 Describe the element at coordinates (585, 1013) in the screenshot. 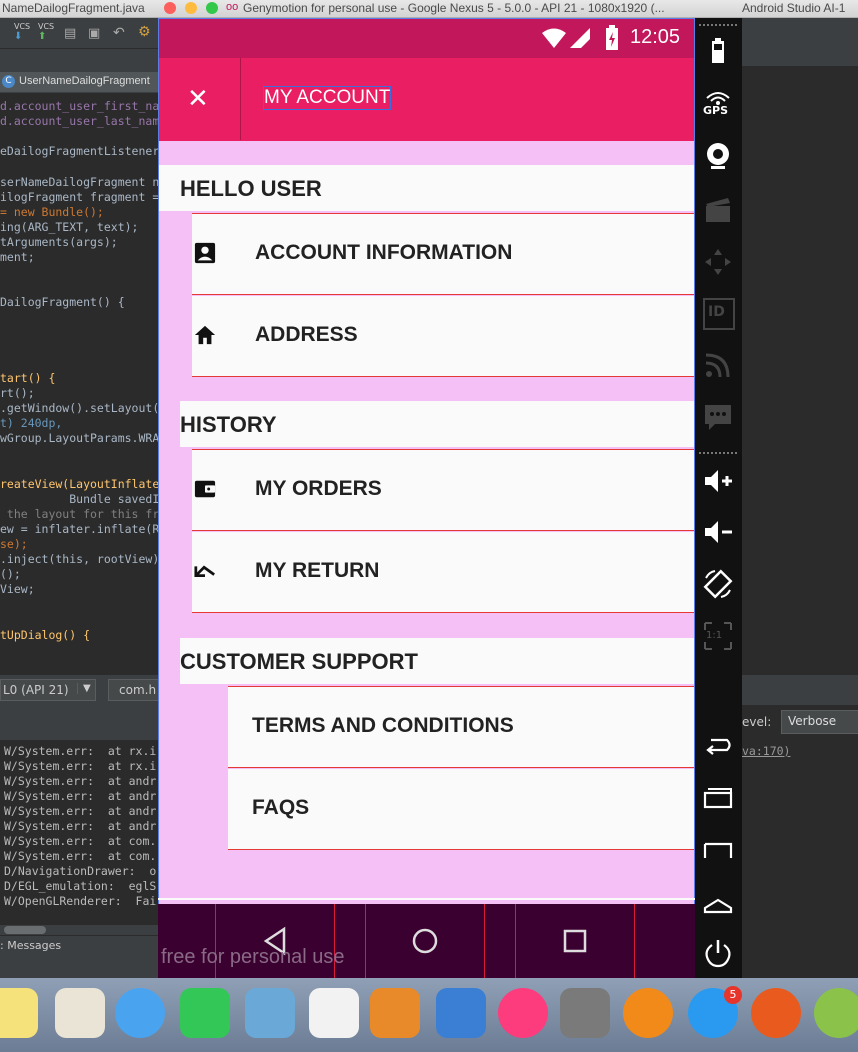

I see `system-preferences-app-icon` at that location.